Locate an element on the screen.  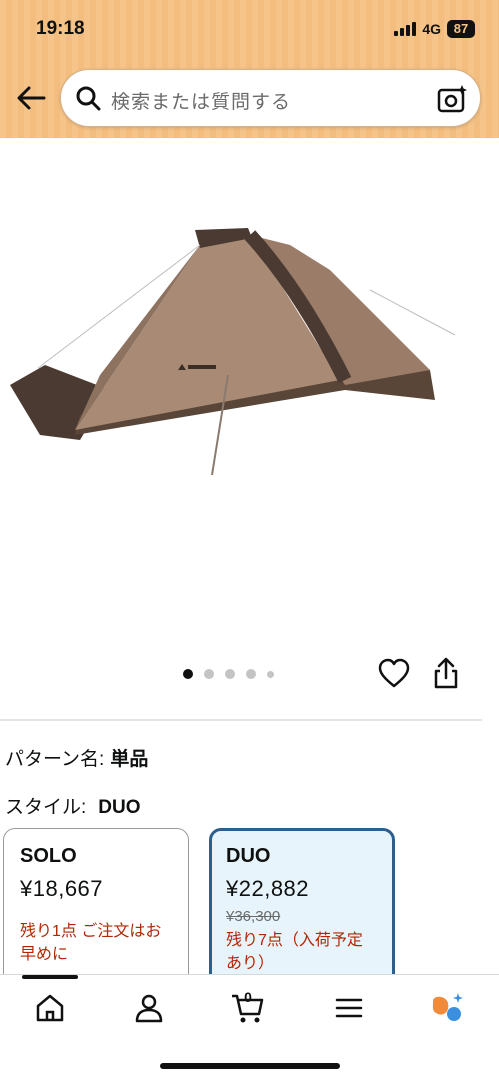
home-icon is located at coordinates (50, 1008).